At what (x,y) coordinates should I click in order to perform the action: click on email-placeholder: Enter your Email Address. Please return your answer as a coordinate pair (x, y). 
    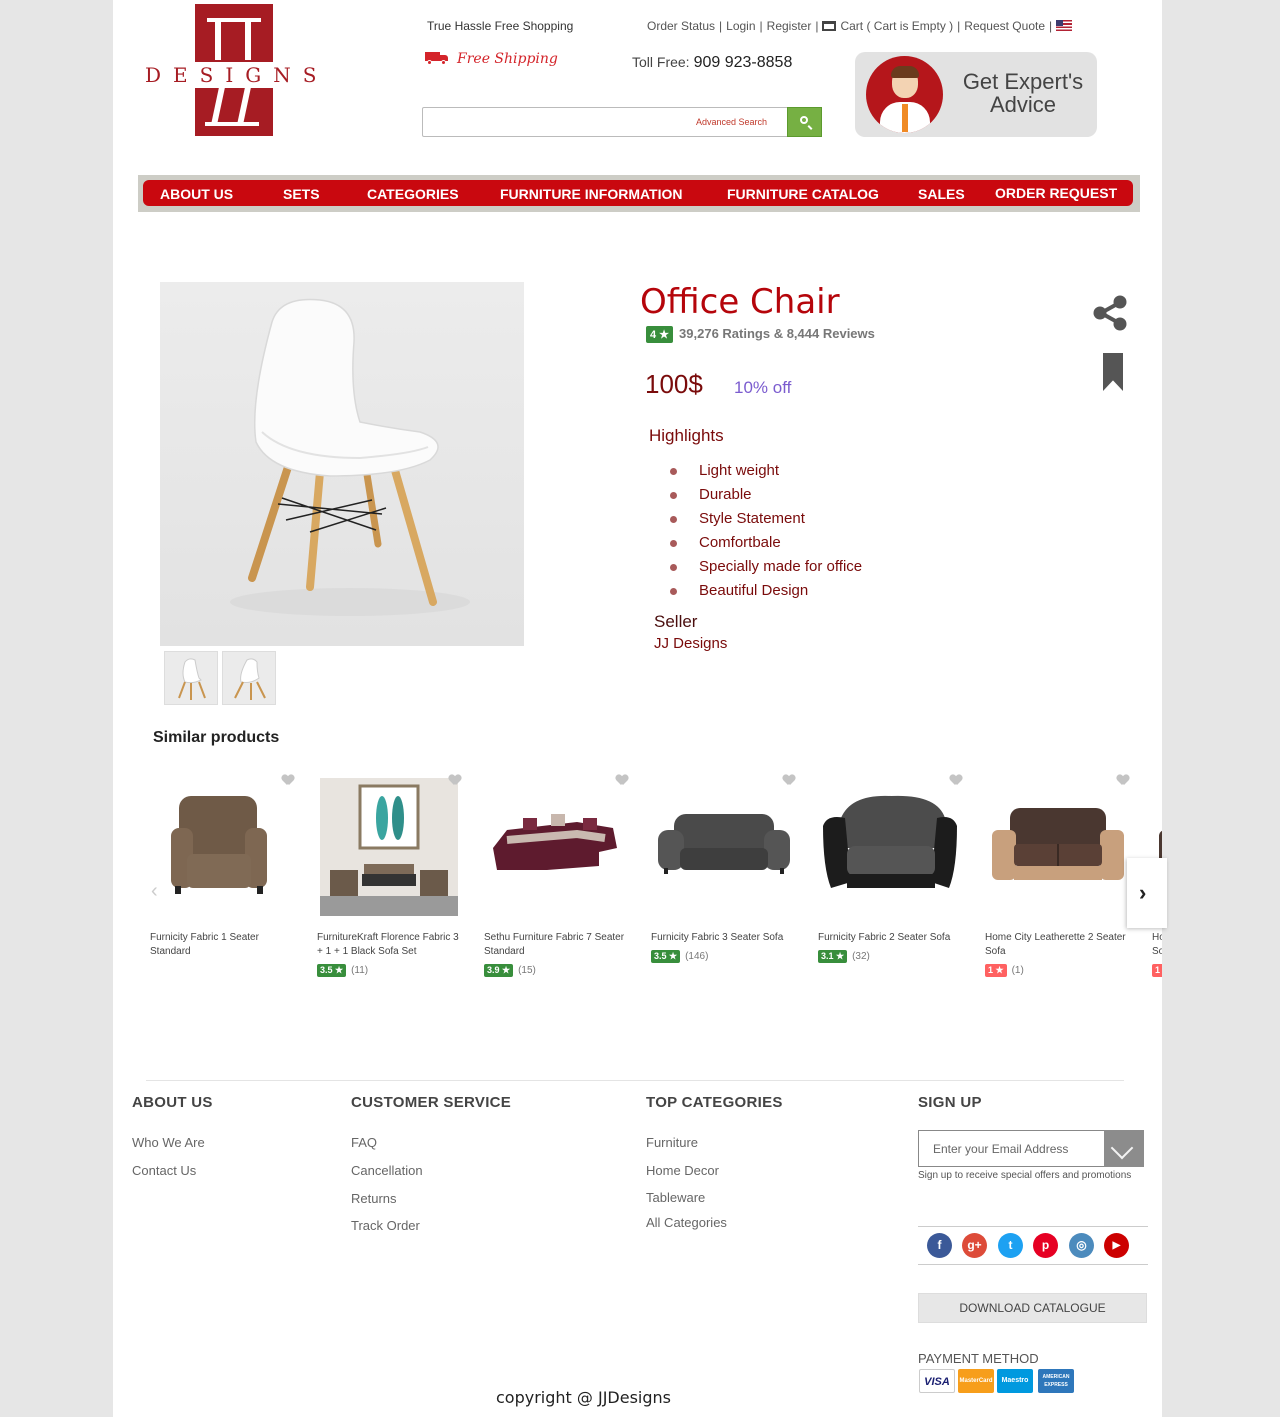
    Looking at the image, I should click on (1001, 1149).